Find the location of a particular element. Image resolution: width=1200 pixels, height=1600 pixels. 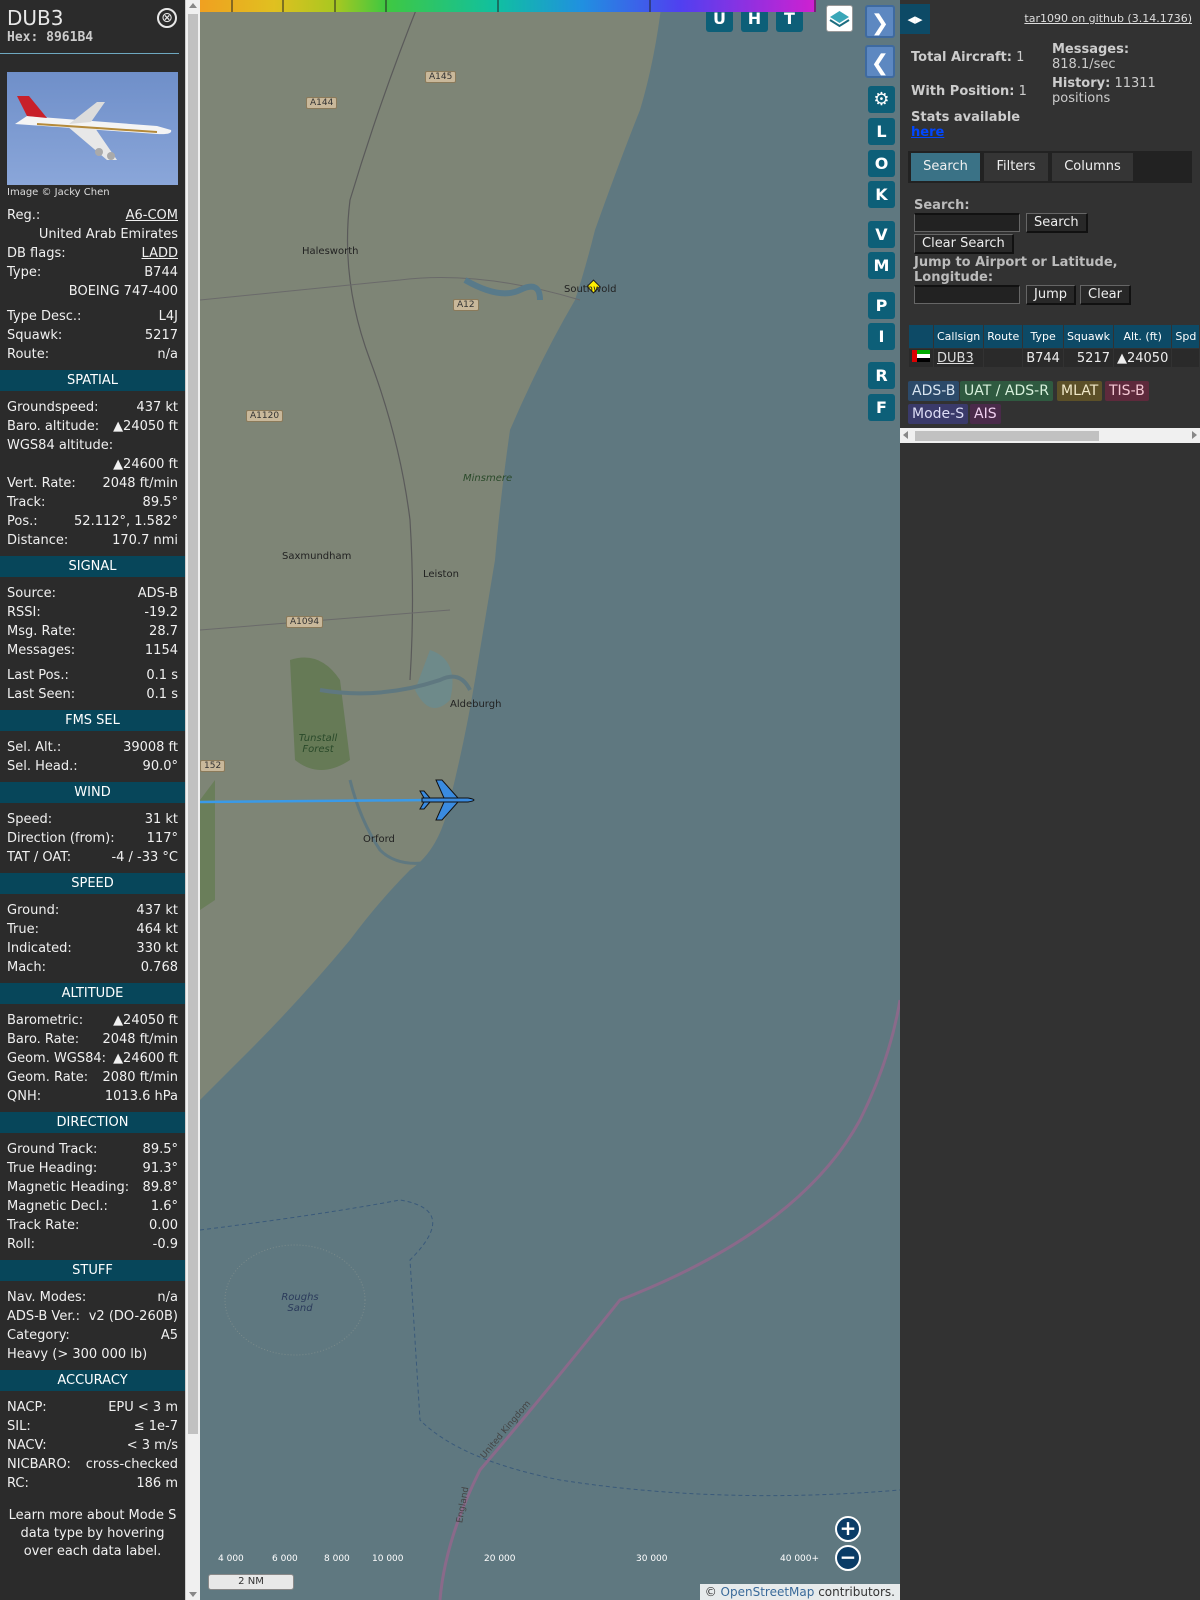

info-label: Last Pos.: is located at coordinates (38, 675).